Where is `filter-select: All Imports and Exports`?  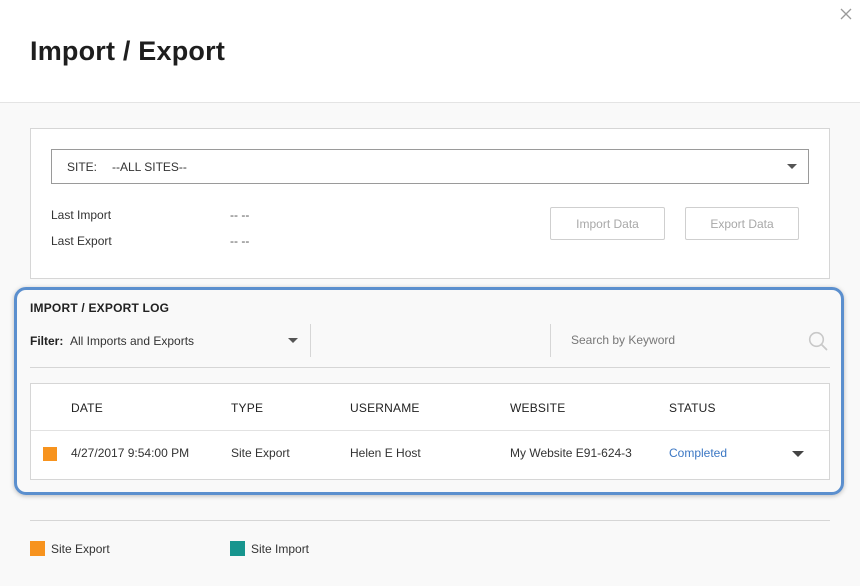 filter-select: All Imports and Exports is located at coordinates (186, 340).